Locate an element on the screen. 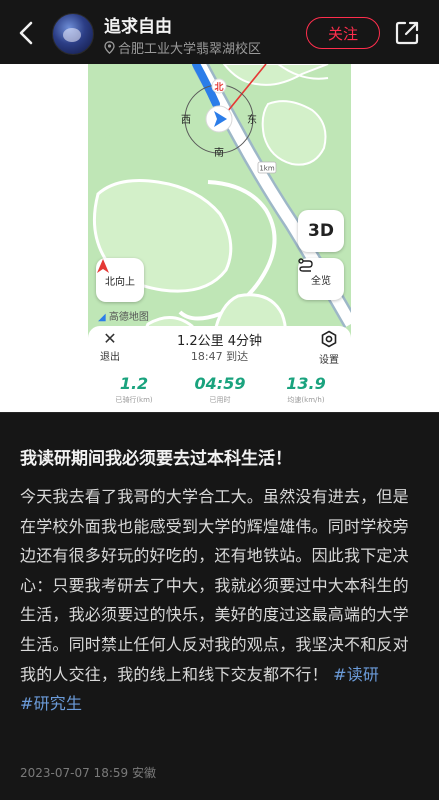 The width and height of the screenshot is (439, 800). distance-time: 1.2公里 4分钟 is located at coordinates (219, 341).